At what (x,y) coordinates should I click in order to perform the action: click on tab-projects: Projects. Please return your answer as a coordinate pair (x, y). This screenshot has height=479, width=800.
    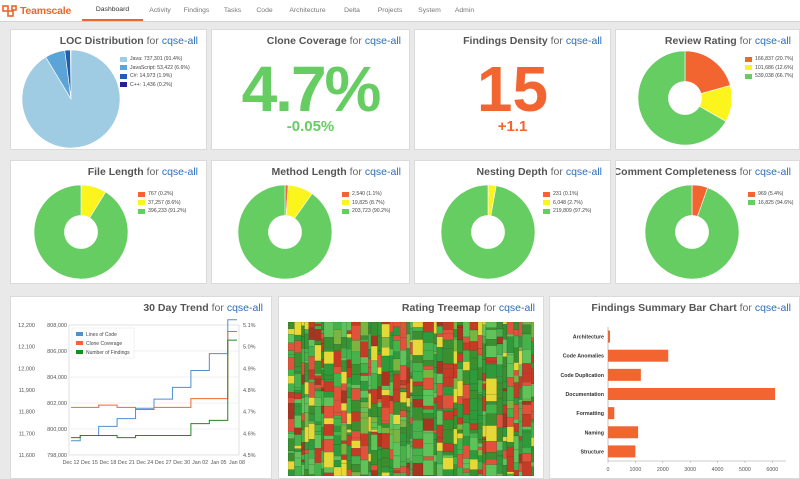
    Looking at the image, I should click on (390, 10).